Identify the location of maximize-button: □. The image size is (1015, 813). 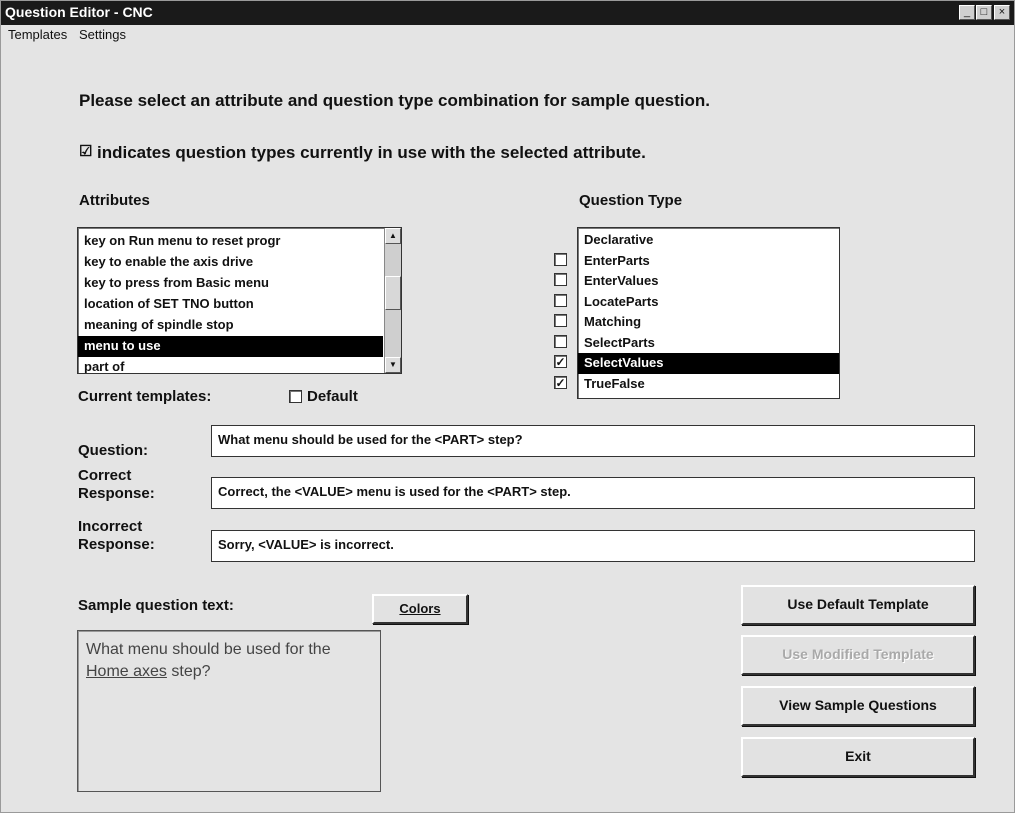
(984, 12).